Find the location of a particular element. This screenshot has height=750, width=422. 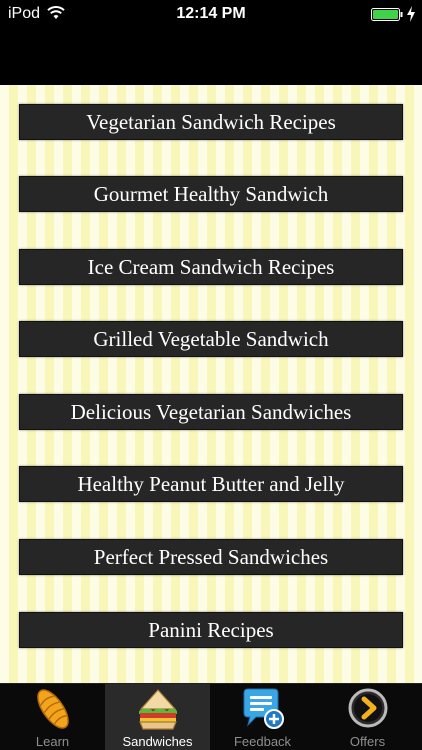

tab-label-sandwiches: Sandwiches is located at coordinates (157, 741).